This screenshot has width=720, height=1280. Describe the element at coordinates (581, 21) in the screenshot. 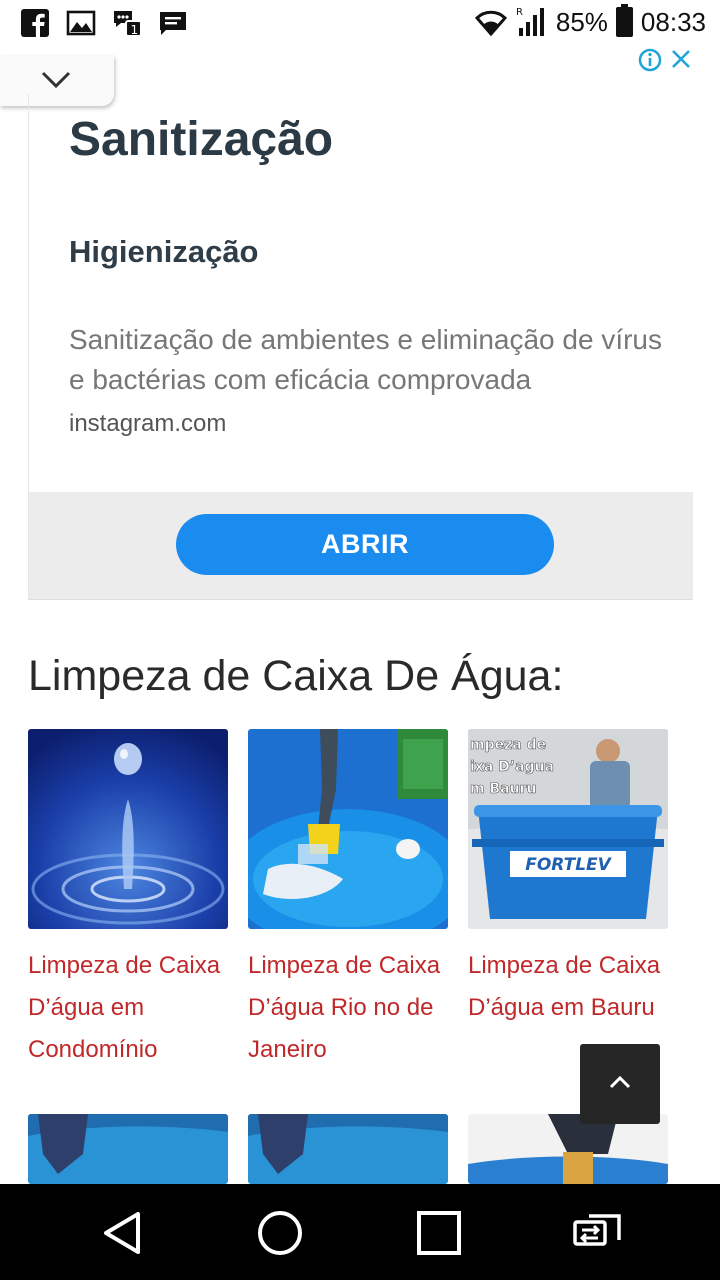

I see `battery-percent: 85%` at that location.